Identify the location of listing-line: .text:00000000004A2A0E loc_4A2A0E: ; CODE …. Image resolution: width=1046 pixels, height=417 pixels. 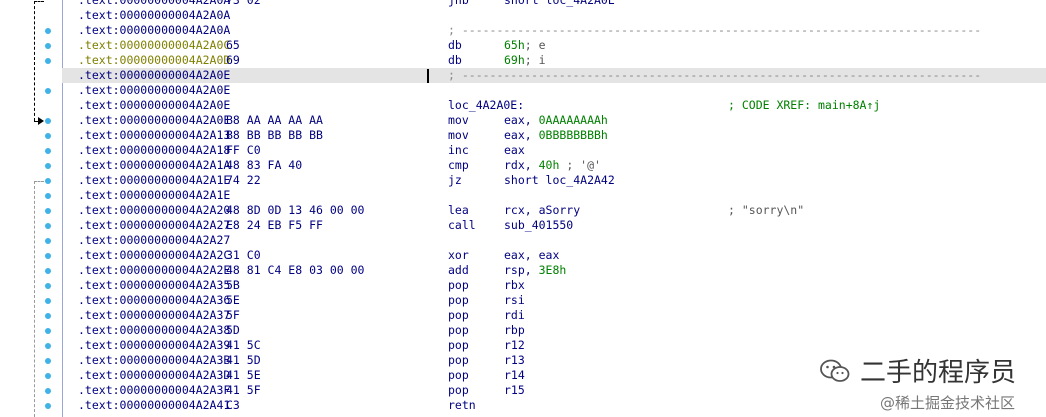
(554, 105).